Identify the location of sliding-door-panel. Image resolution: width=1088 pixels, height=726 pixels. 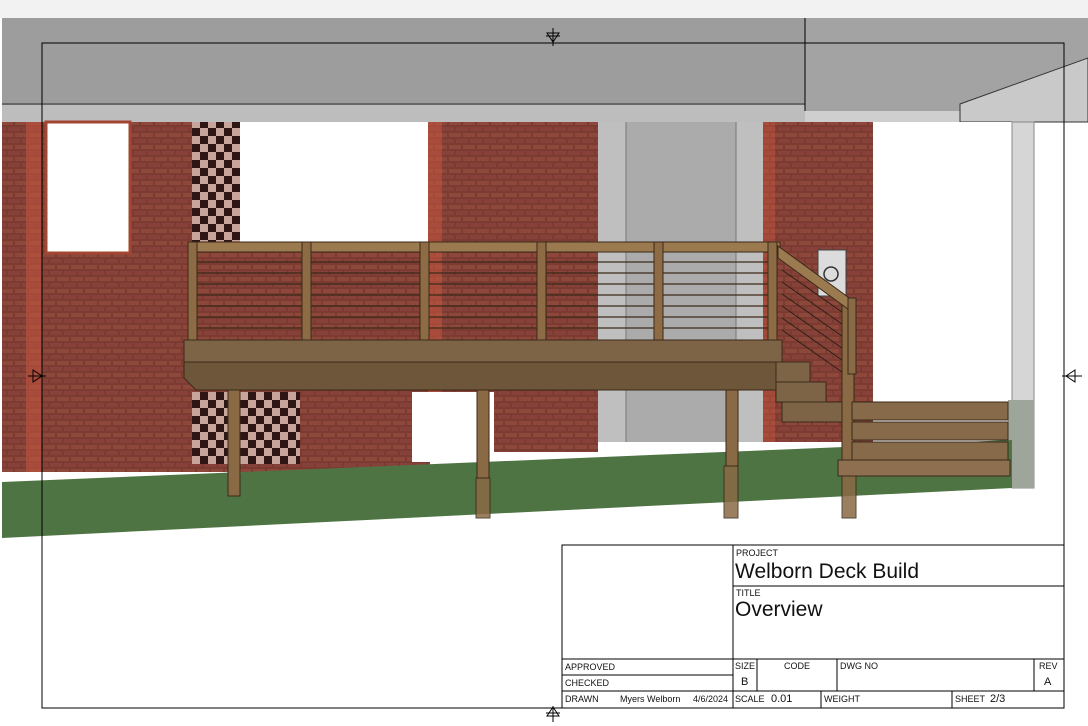
(681, 282).